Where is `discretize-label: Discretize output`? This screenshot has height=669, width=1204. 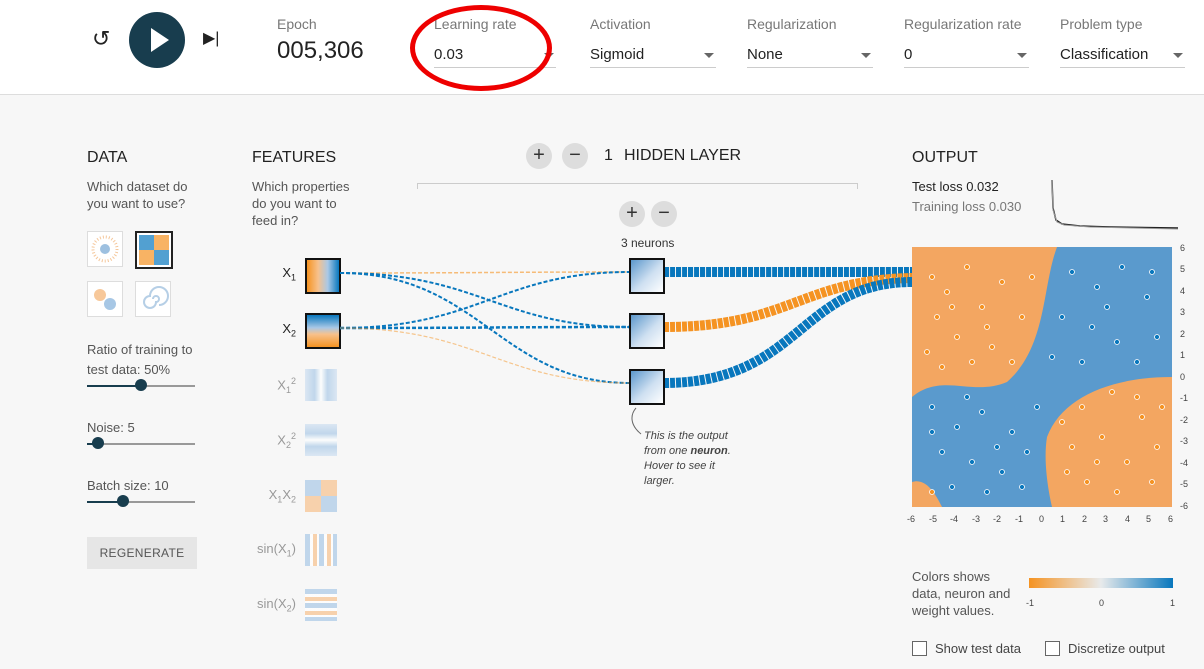
discretize-label: Discretize output is located at coordinates (1116, 648).